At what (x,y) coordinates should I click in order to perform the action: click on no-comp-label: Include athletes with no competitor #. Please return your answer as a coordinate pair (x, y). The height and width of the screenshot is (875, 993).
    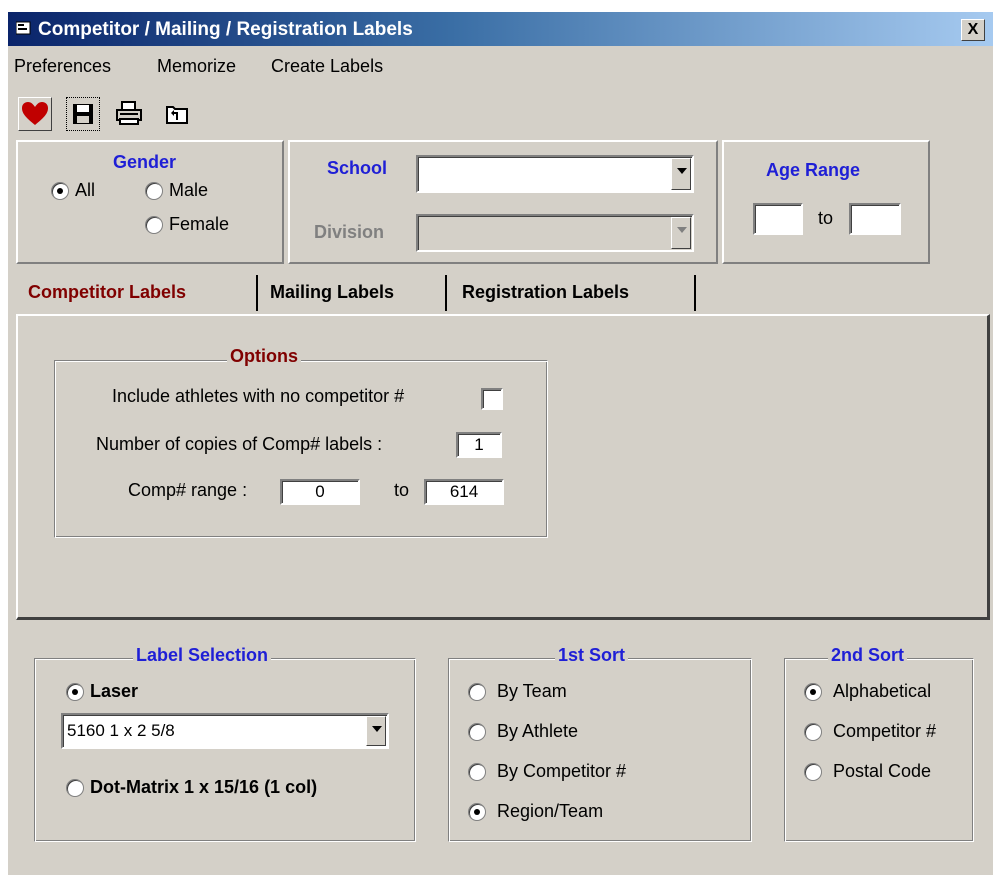
    Looking at the image, I should click on (258, 396).